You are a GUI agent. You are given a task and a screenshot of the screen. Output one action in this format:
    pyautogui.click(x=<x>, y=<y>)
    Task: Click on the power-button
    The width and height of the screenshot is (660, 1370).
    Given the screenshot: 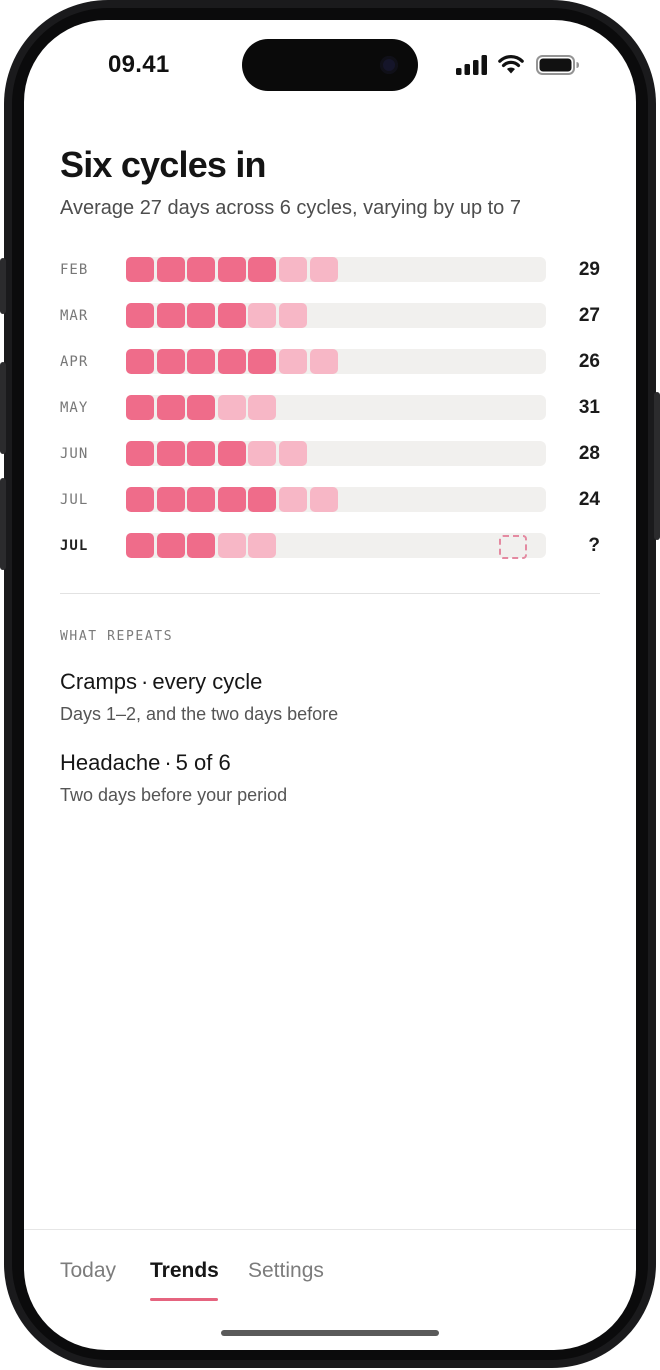 What is the action you would take?
    pyautogui.click(x=657, y=466)
    